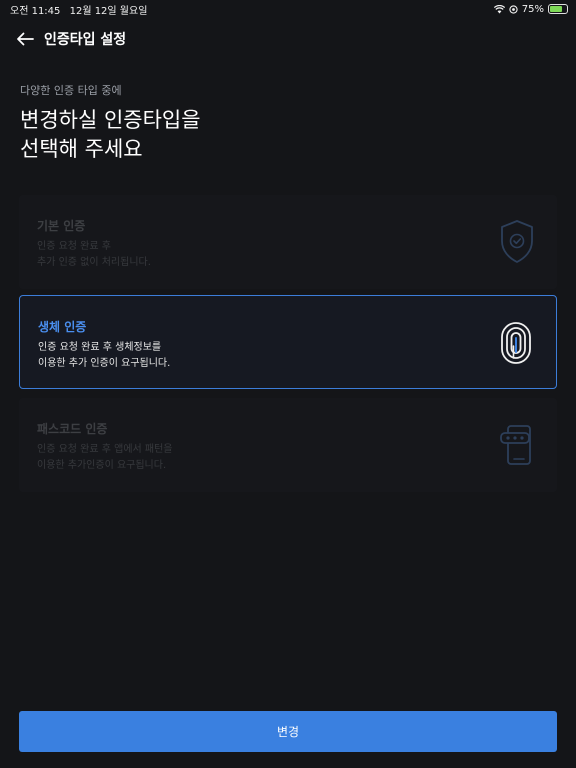 The height and width of the screenshot is (768, 576). I want to click on change-button: 변경, so click(288, 731).